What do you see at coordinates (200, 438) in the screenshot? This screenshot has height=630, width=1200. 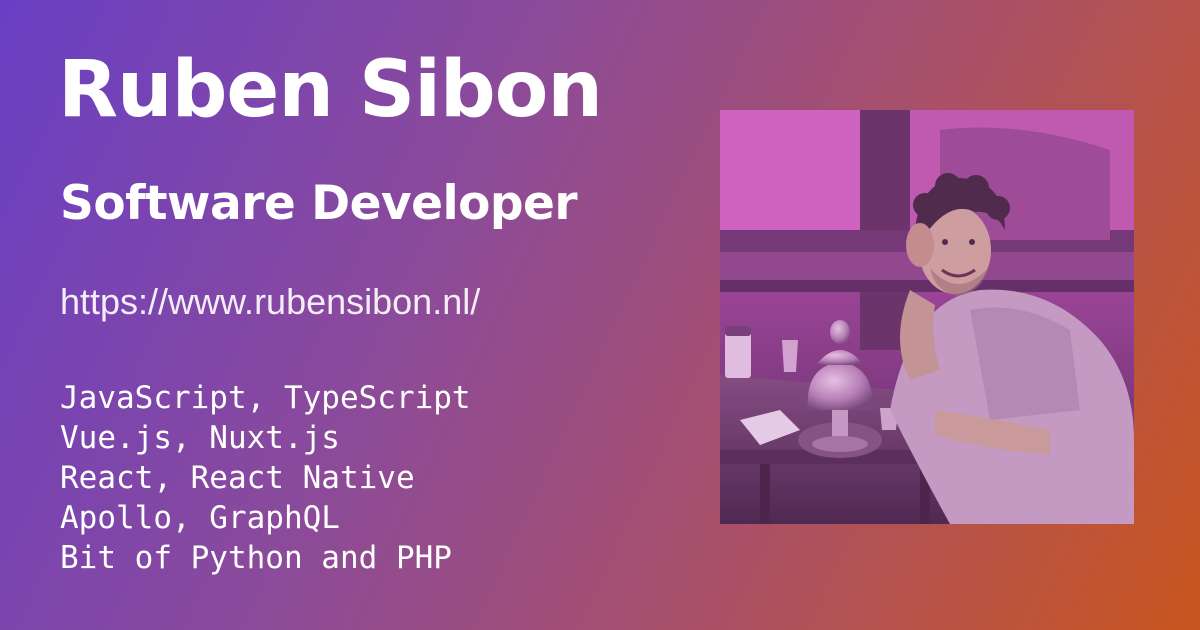 I see `skill-item: Vue.js, Nuxt.js` at bounding box center [200, 438].